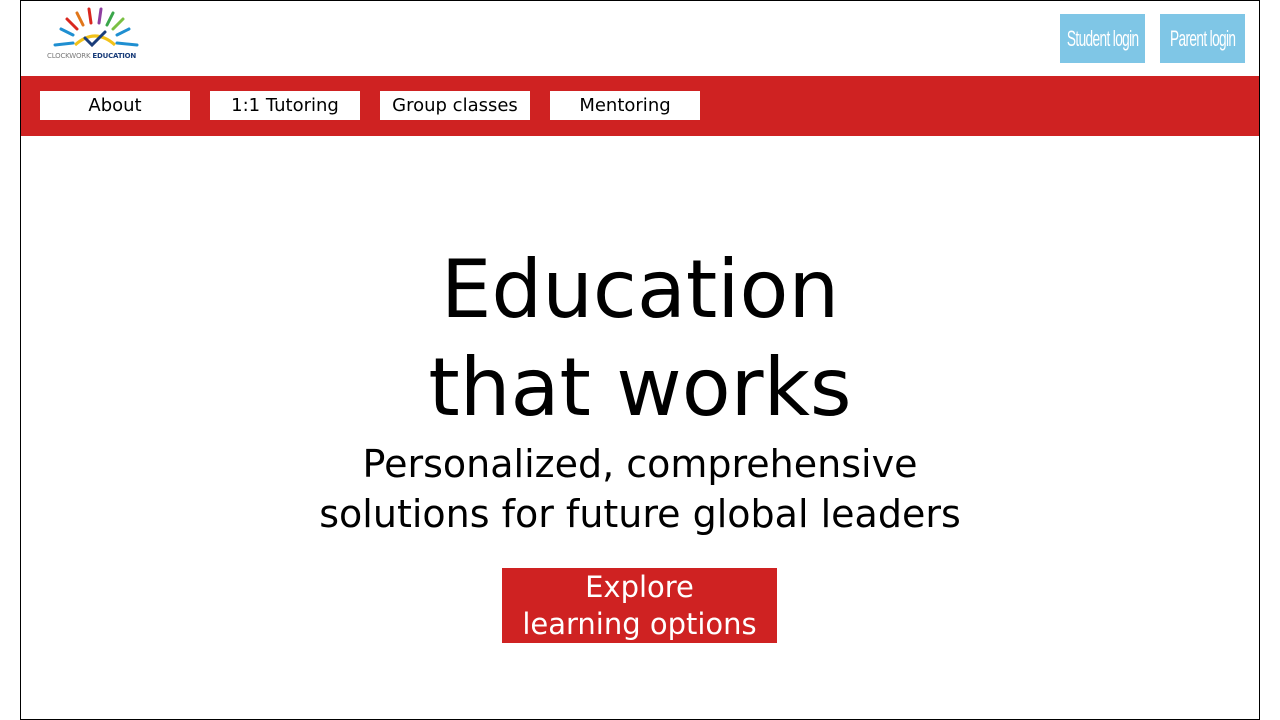 The image size is (1280, 720). Describe the element at coordinates (96, 27) in the screenshot. I see `clockwork-sun-logo-icon` at that location.